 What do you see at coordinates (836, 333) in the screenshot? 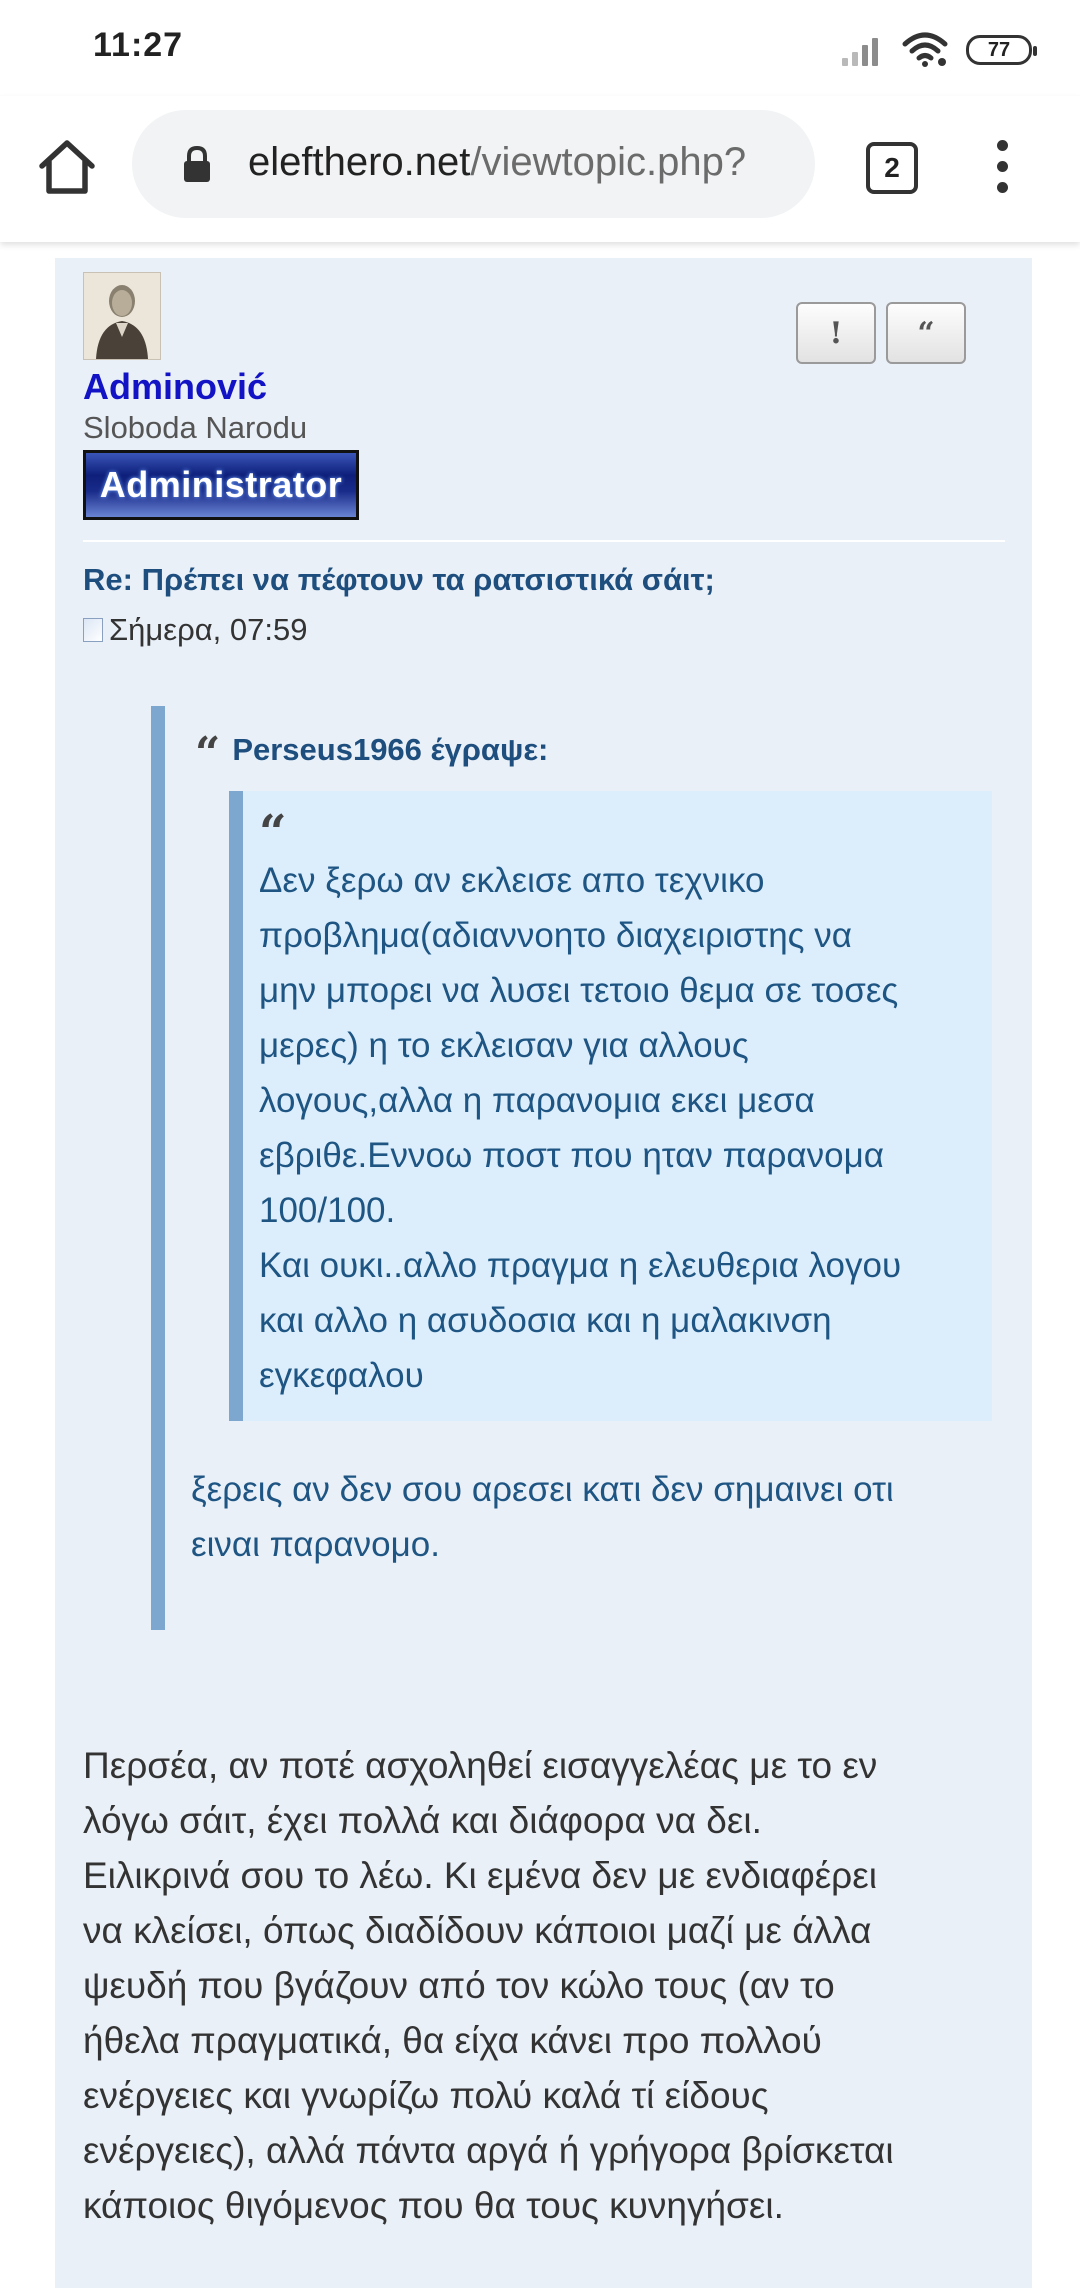
I see `report-button: !` at bounding box center [836, 333].